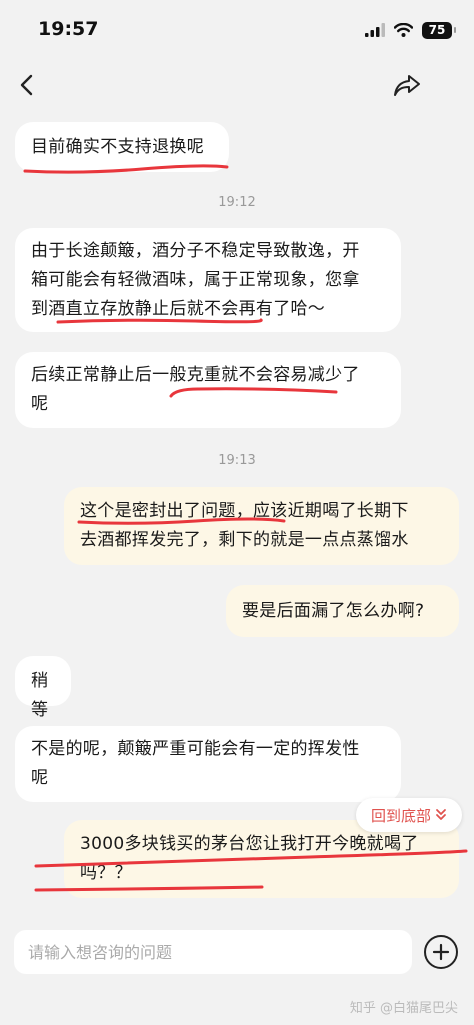 The height and width of the screenshot is (1025, 474). Describe the element at coordinates (333, 611) in the screenshot. I see `message-text: 要是后面漏了怎么办啊?` at that location.